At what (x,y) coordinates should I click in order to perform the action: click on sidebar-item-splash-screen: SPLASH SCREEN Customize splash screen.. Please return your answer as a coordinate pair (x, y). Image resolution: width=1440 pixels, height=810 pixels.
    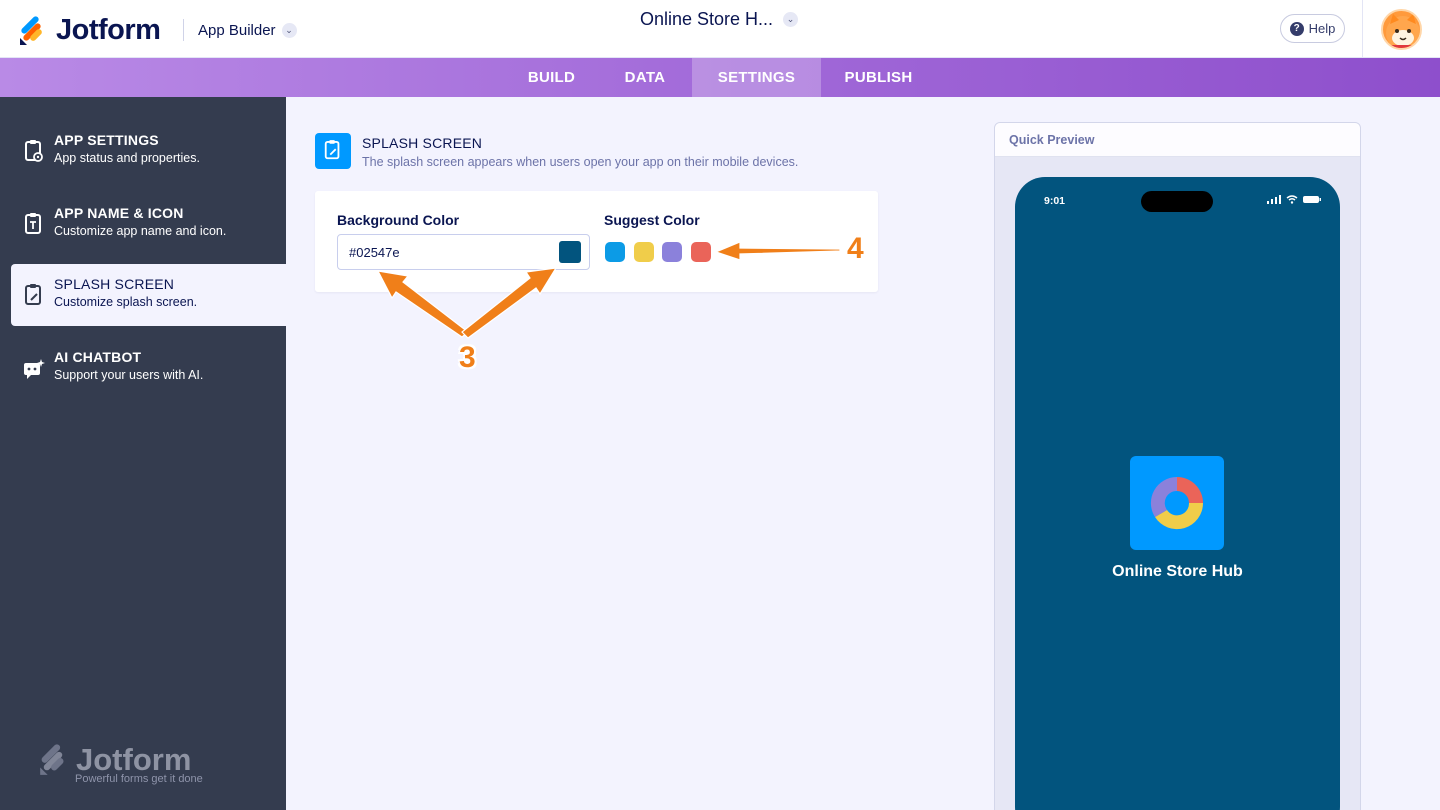
    Looking at the image, I should click on (148, 295).